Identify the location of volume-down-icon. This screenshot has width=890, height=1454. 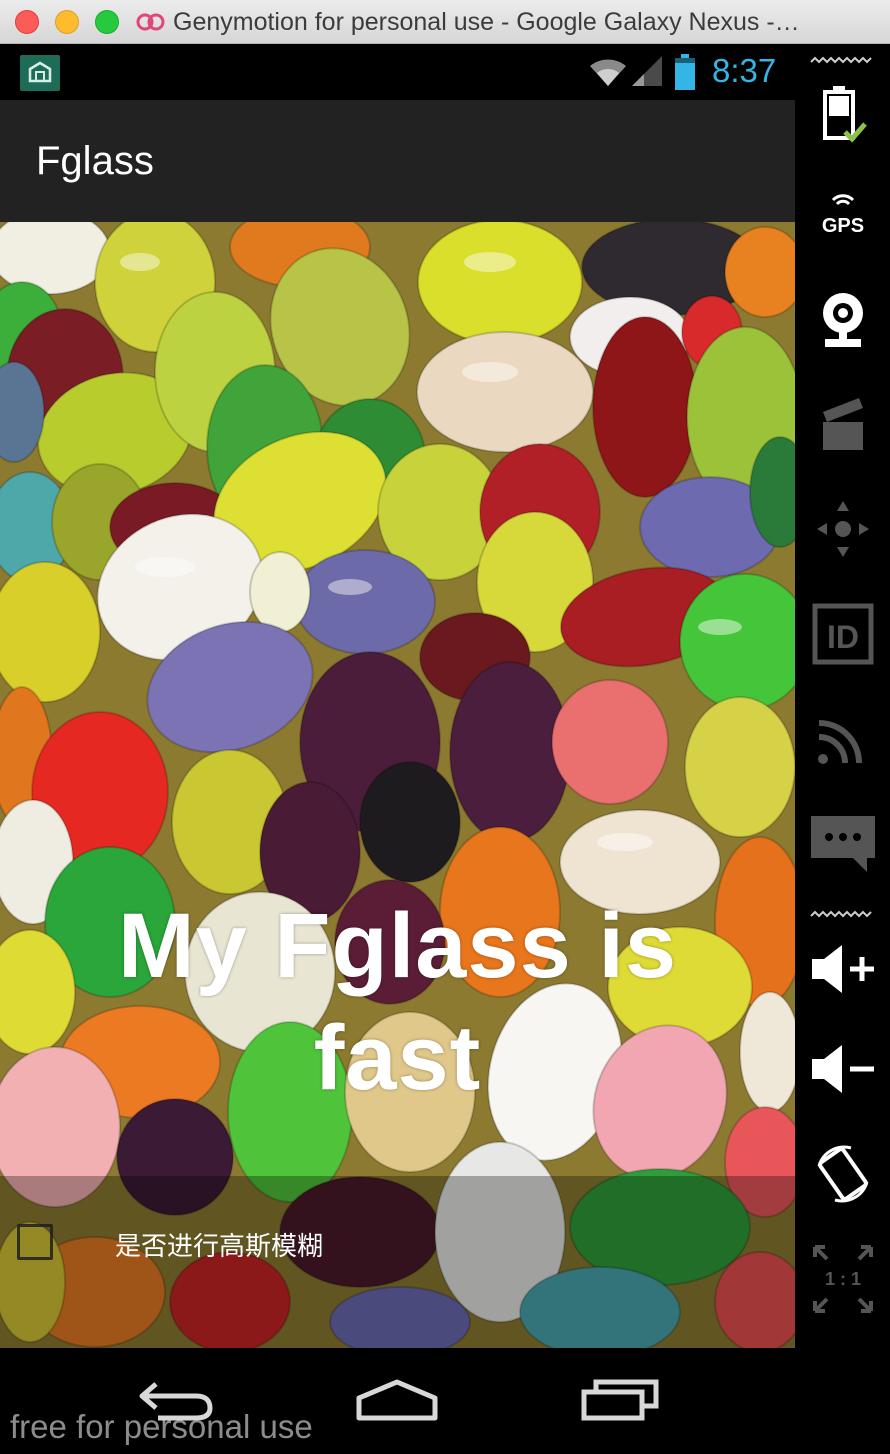
(842, 1069).